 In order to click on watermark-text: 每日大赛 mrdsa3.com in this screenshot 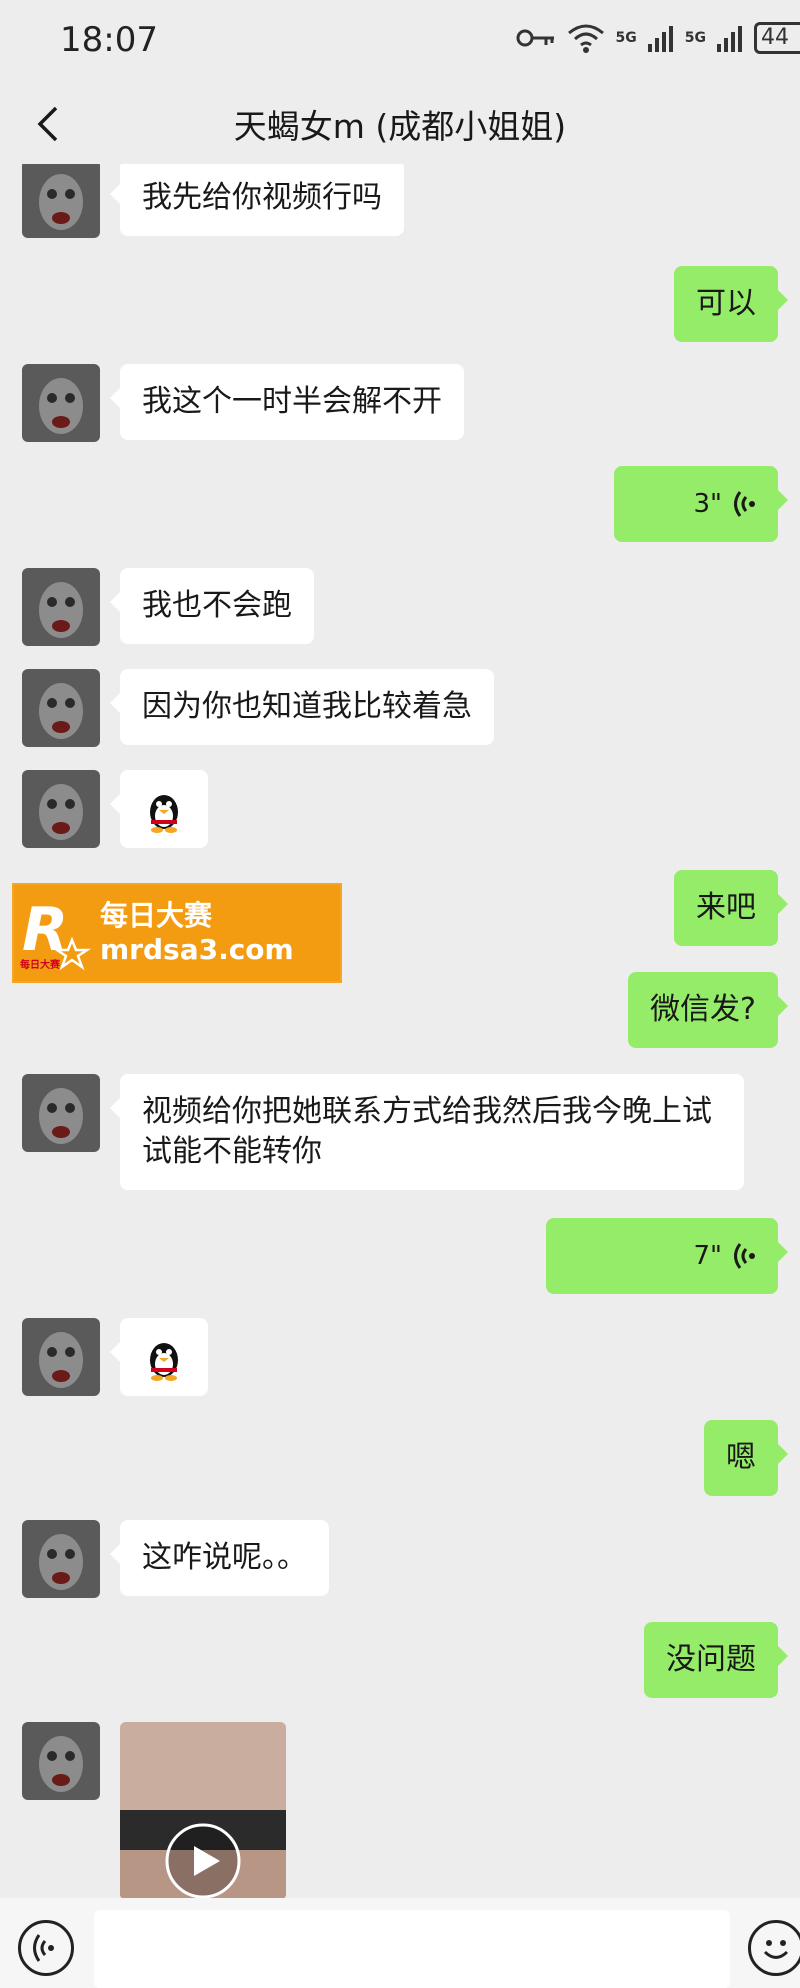, I will do `click(194, 933)`.